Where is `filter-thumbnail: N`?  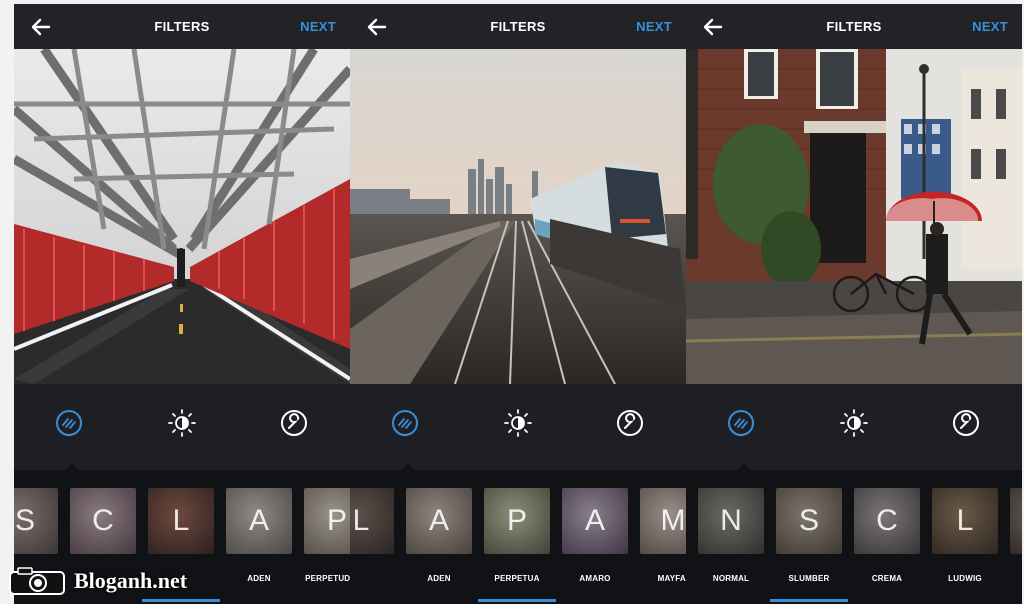 filter-thumbnail: N is located at coordinates (731, 521).